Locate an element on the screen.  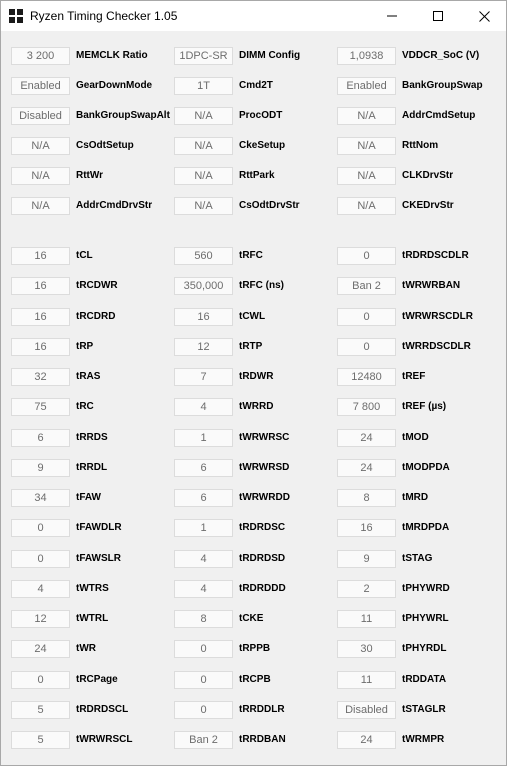
field-label: tWRMPR is located at coordinates (423, 739).